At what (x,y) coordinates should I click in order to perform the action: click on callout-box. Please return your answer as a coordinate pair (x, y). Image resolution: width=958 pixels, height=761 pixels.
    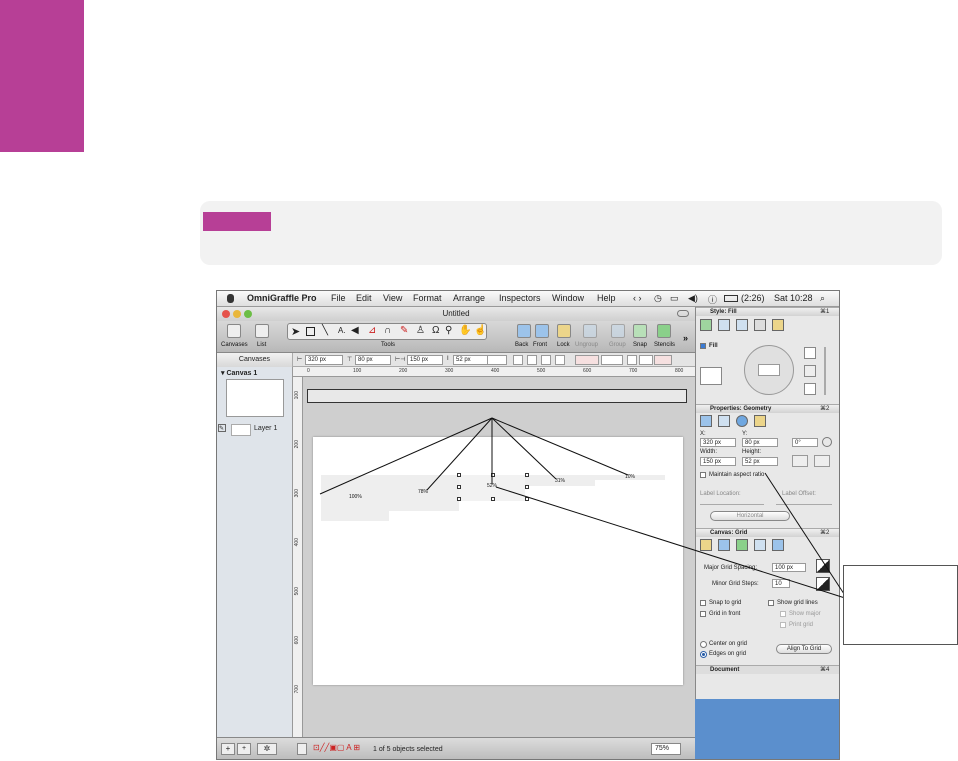
    Looking at the image, I should click on (900, 605).